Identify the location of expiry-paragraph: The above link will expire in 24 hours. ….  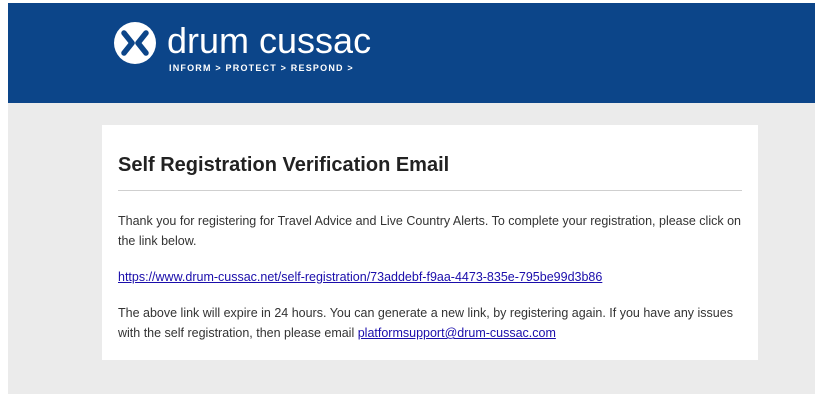
(430, 323).